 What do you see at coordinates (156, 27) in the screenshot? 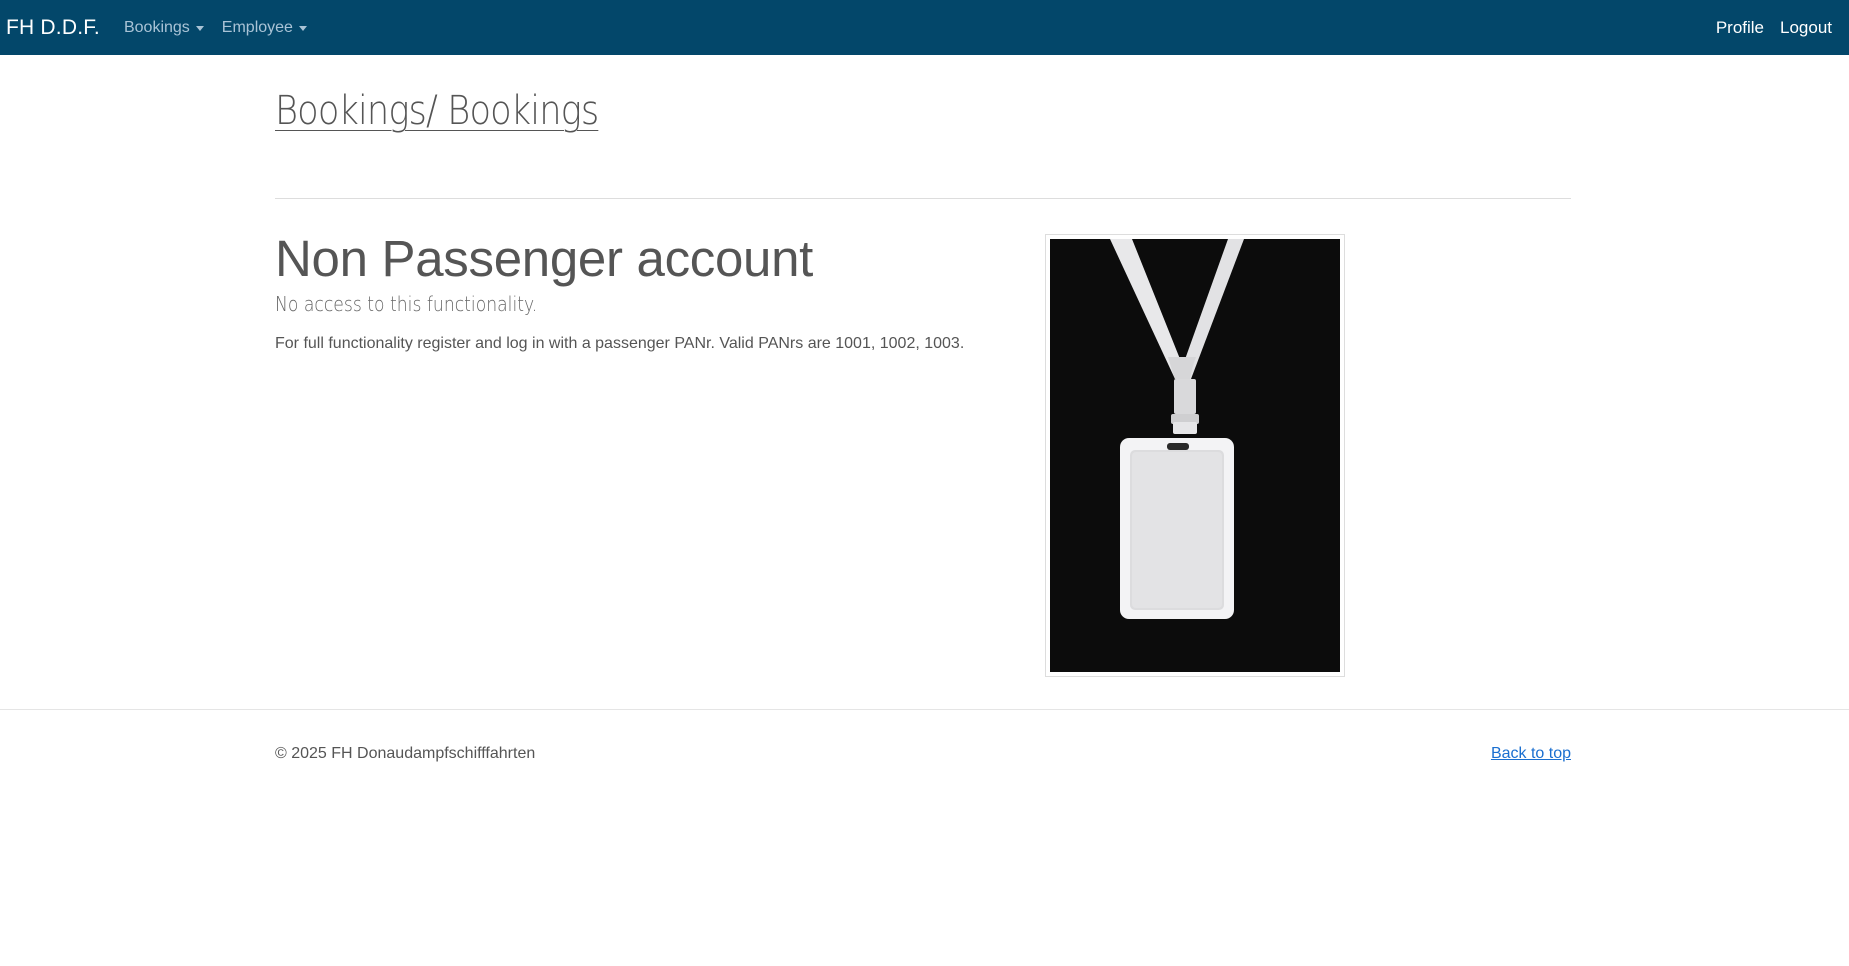
I see `bookings-dropdown-label: Bookings` at bounding box center [156, 27].